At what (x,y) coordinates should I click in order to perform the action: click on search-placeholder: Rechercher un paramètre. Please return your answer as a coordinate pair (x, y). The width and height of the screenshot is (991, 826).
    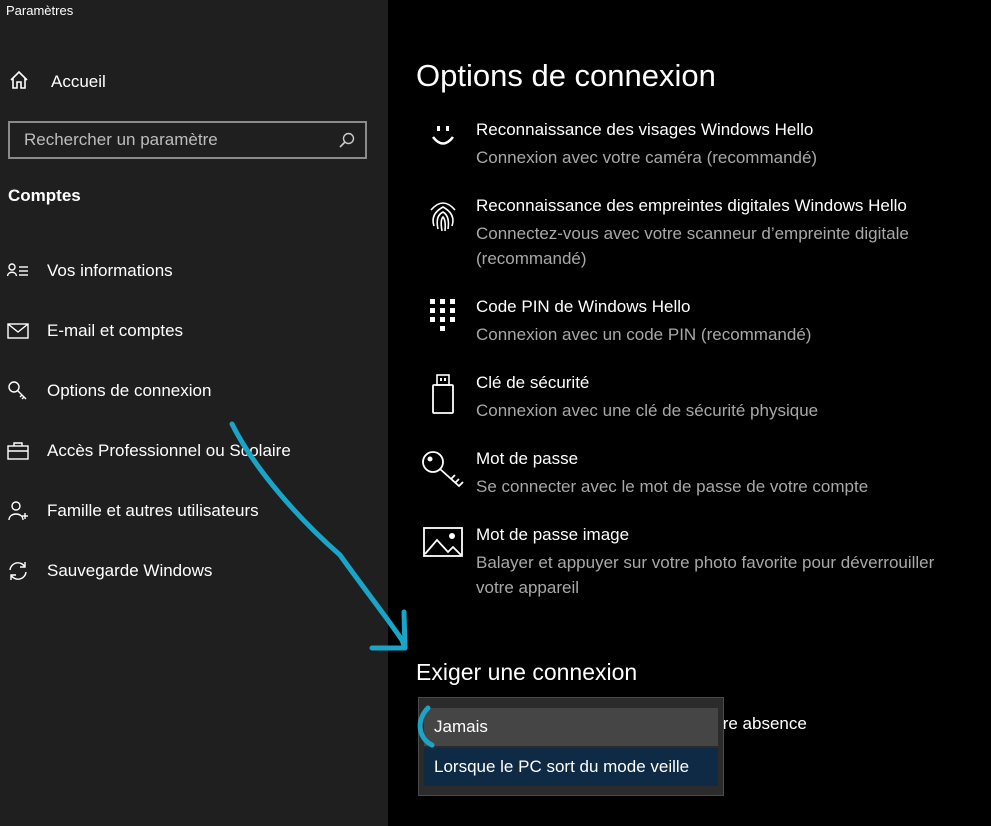
    Looking at the image, I should click on (121, 139).